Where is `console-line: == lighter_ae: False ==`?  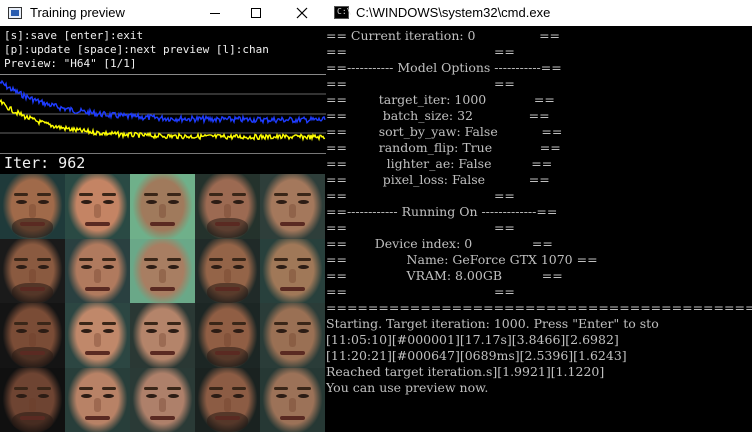 console-line: == lighter_ae: False == is located at coordinates (439, 163).